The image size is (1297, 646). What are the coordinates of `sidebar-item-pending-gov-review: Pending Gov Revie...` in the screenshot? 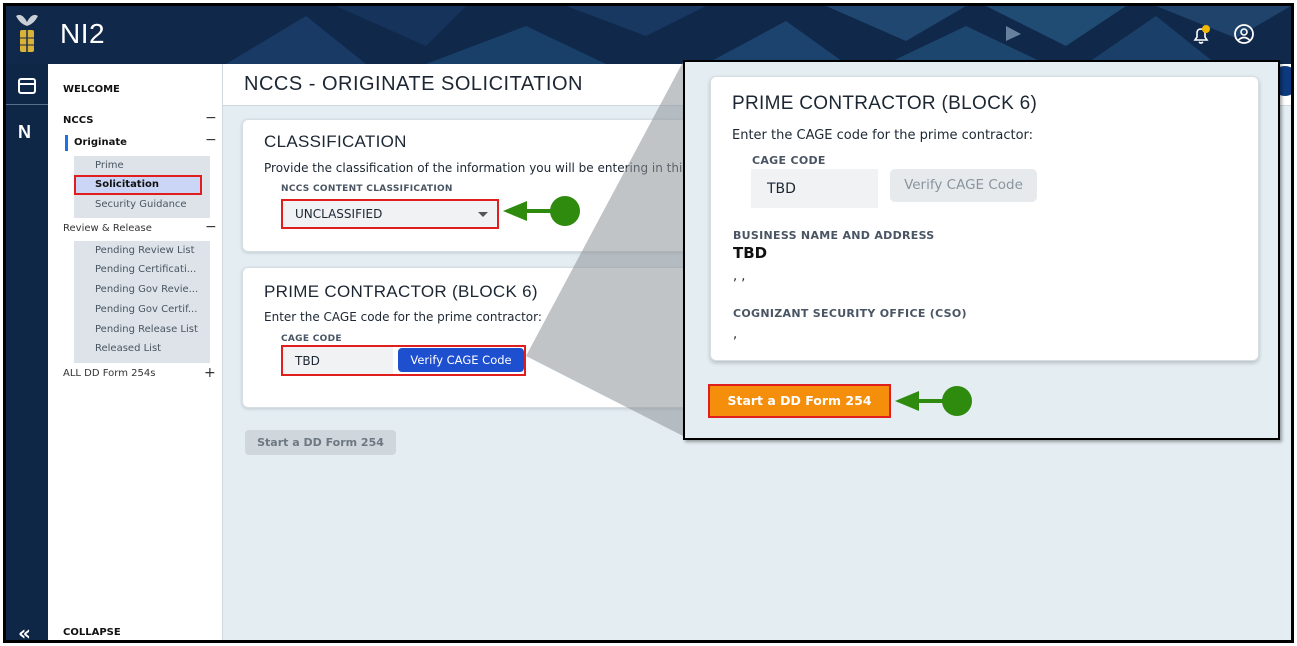 It's located at (146, 289).